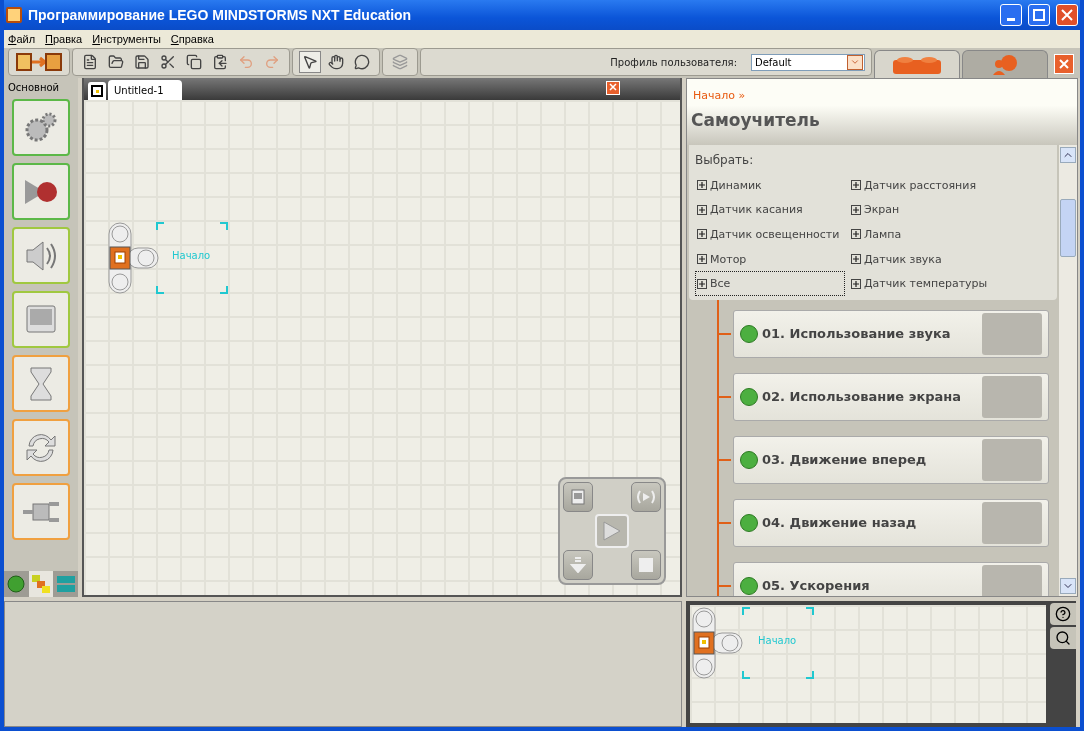 The width and height of the screenshot is (1084, 731). I want to click on undo-icon, so click(246, 62).